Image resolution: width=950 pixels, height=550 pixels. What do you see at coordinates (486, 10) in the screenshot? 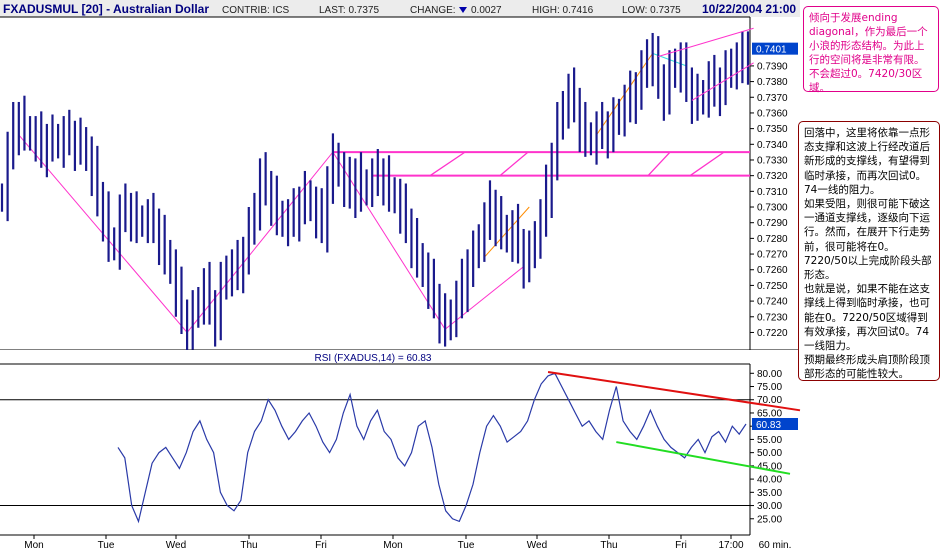
I see `change-value: 0.0027` at bounding box center [486, 10].